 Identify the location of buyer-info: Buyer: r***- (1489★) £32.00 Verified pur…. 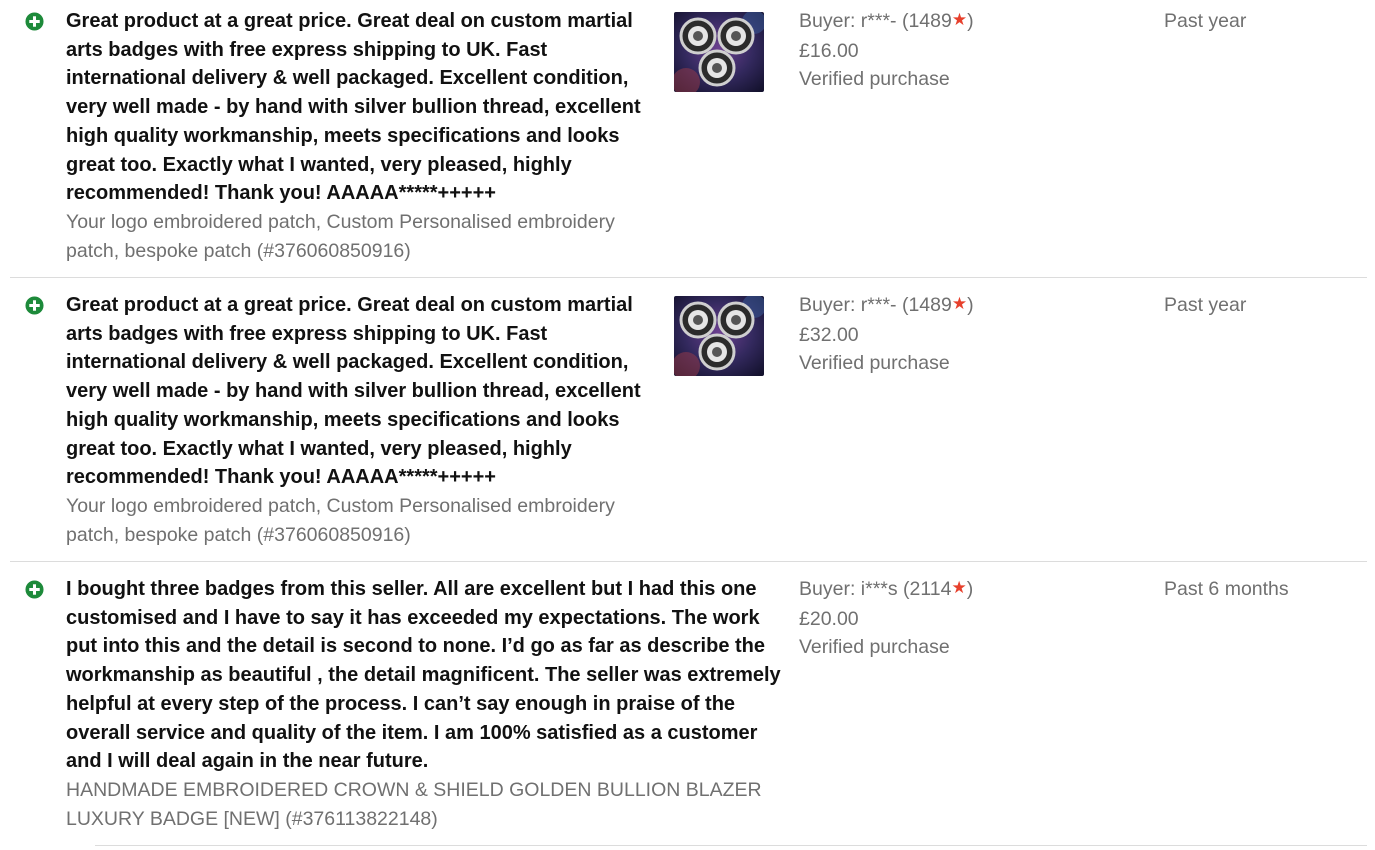
(886, 334).